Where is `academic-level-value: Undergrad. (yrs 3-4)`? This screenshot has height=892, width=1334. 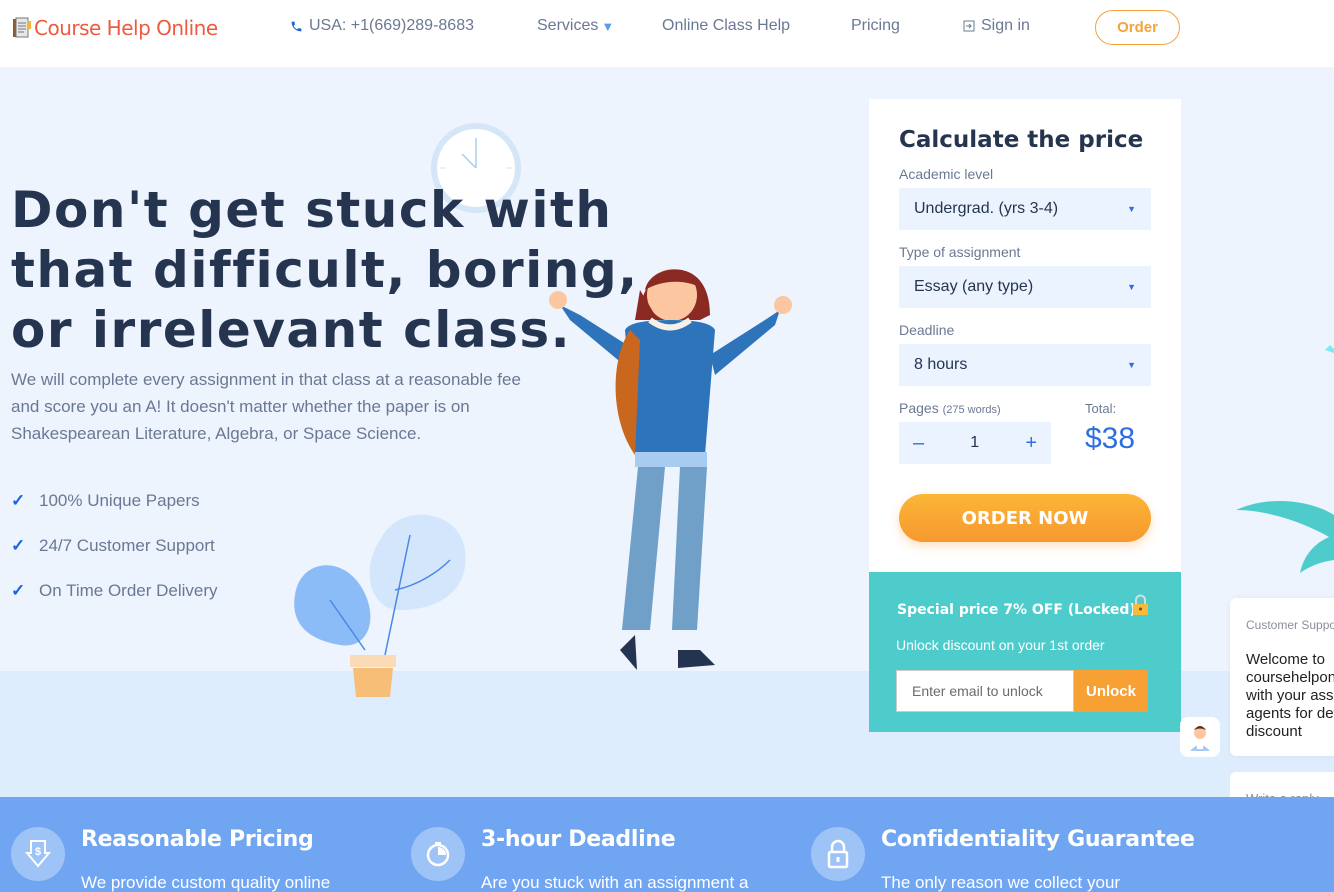
academic-level-value: Undergrad. (yrs 3-4) is located at coordinates (986, 208).